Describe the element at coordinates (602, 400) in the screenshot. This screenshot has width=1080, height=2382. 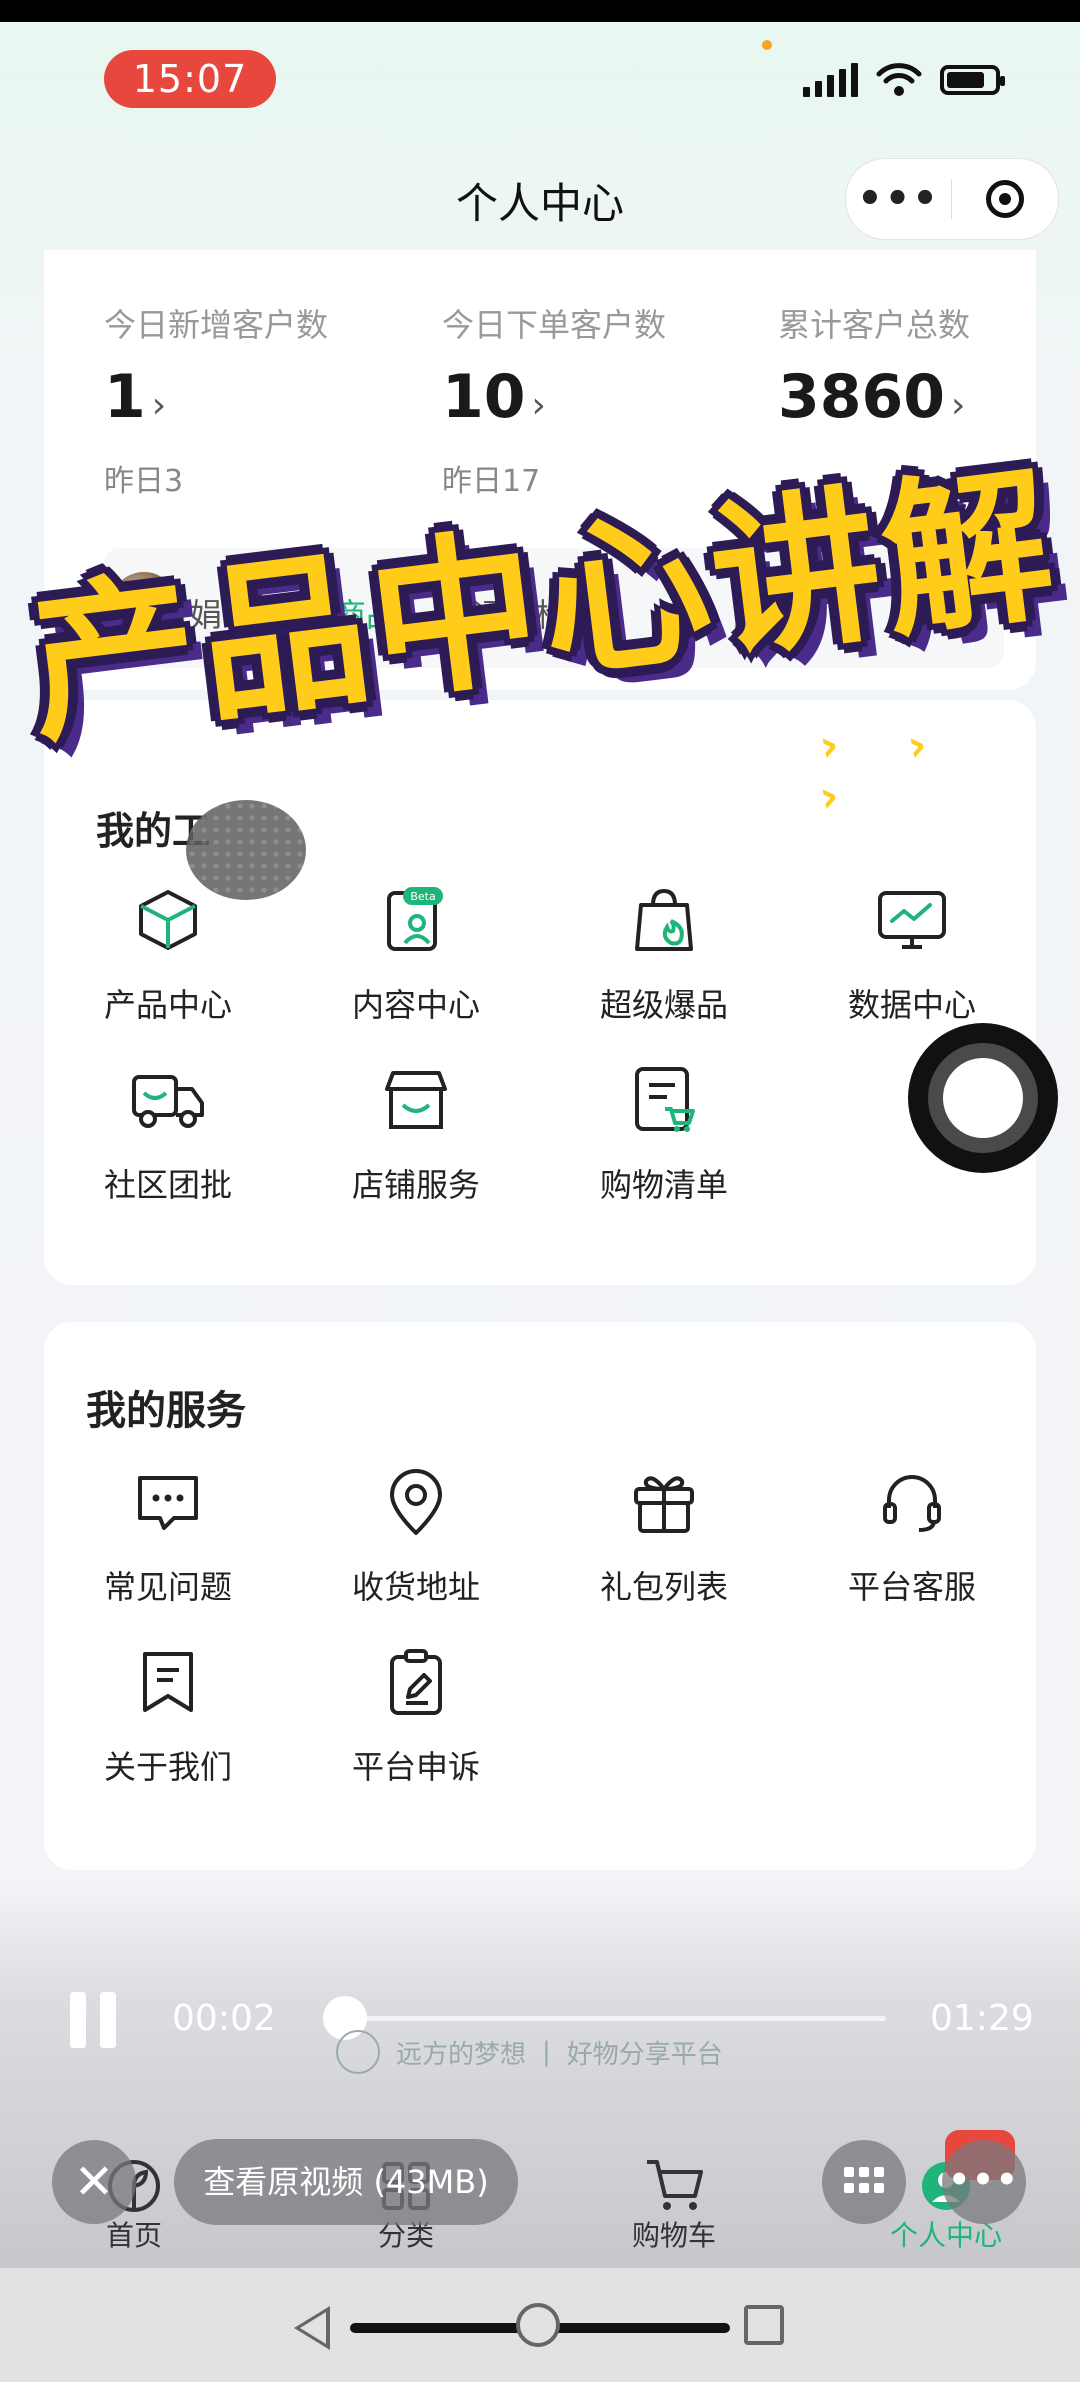
I see `stat-order-customers: 今日下单客户数 10 › 昨日17` at that location.